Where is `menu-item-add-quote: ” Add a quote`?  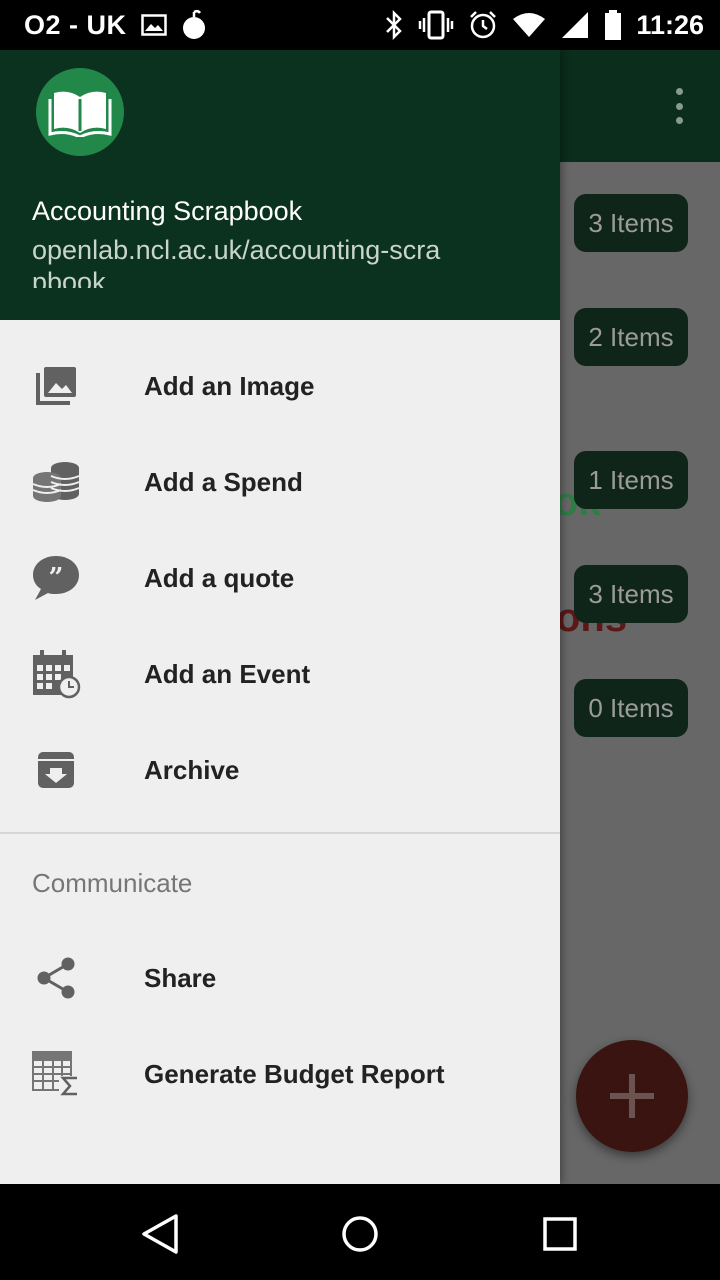 menu-item-add-quote: ” Add a quote is located at coordinates (280, 578).